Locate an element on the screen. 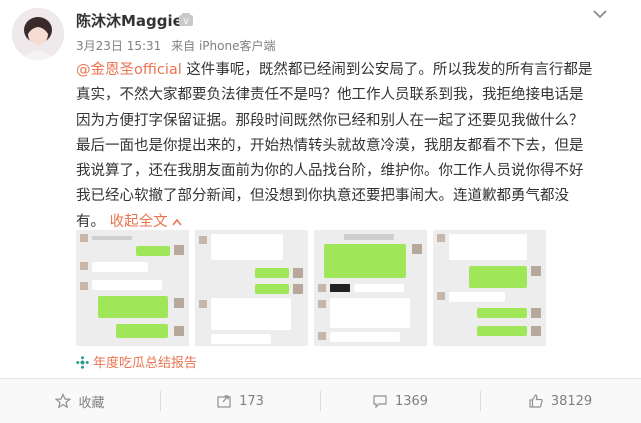 Image resolution: width=641 pixels, height=423 pixels. favorite-button: 收藏 is located at coordinates (80, 401).